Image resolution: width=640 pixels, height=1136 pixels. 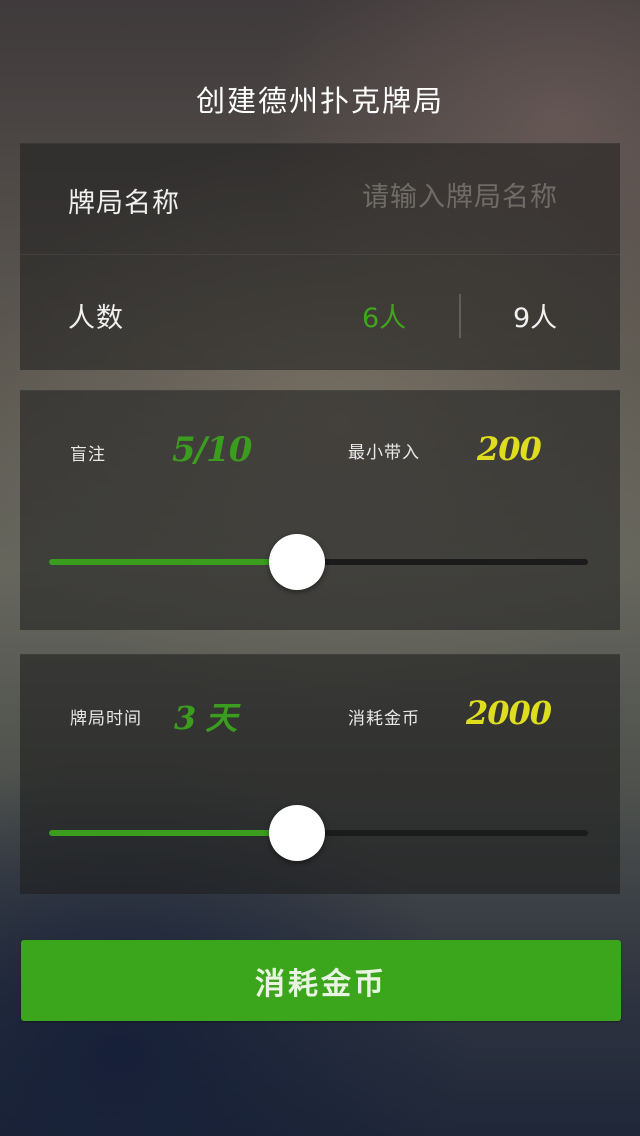 What do you see at coordinates (384, 453) in the screenshot?
I see `min-buyin-label: 最小带入` at bounding box center [384, 453].